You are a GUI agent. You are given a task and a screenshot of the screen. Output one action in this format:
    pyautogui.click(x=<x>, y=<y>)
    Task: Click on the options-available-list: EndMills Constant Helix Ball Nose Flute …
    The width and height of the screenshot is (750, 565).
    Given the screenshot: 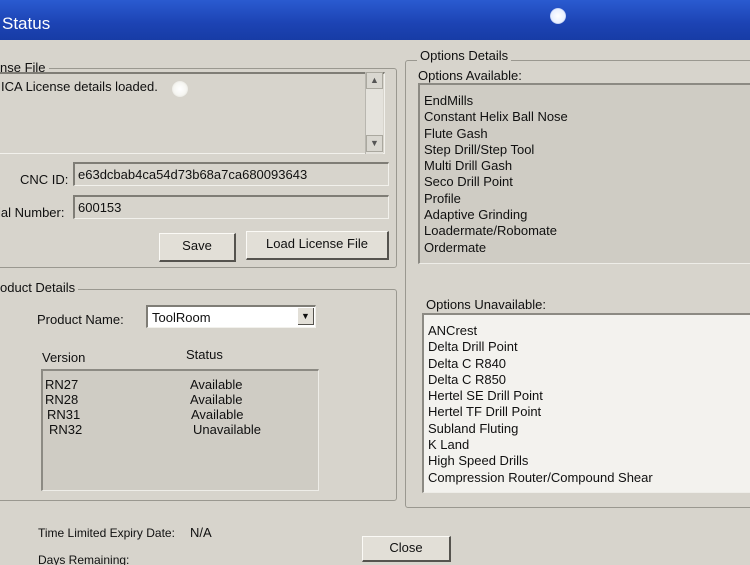 What is the action you would take?
    pyautogui.click(x=584, y=173)
    